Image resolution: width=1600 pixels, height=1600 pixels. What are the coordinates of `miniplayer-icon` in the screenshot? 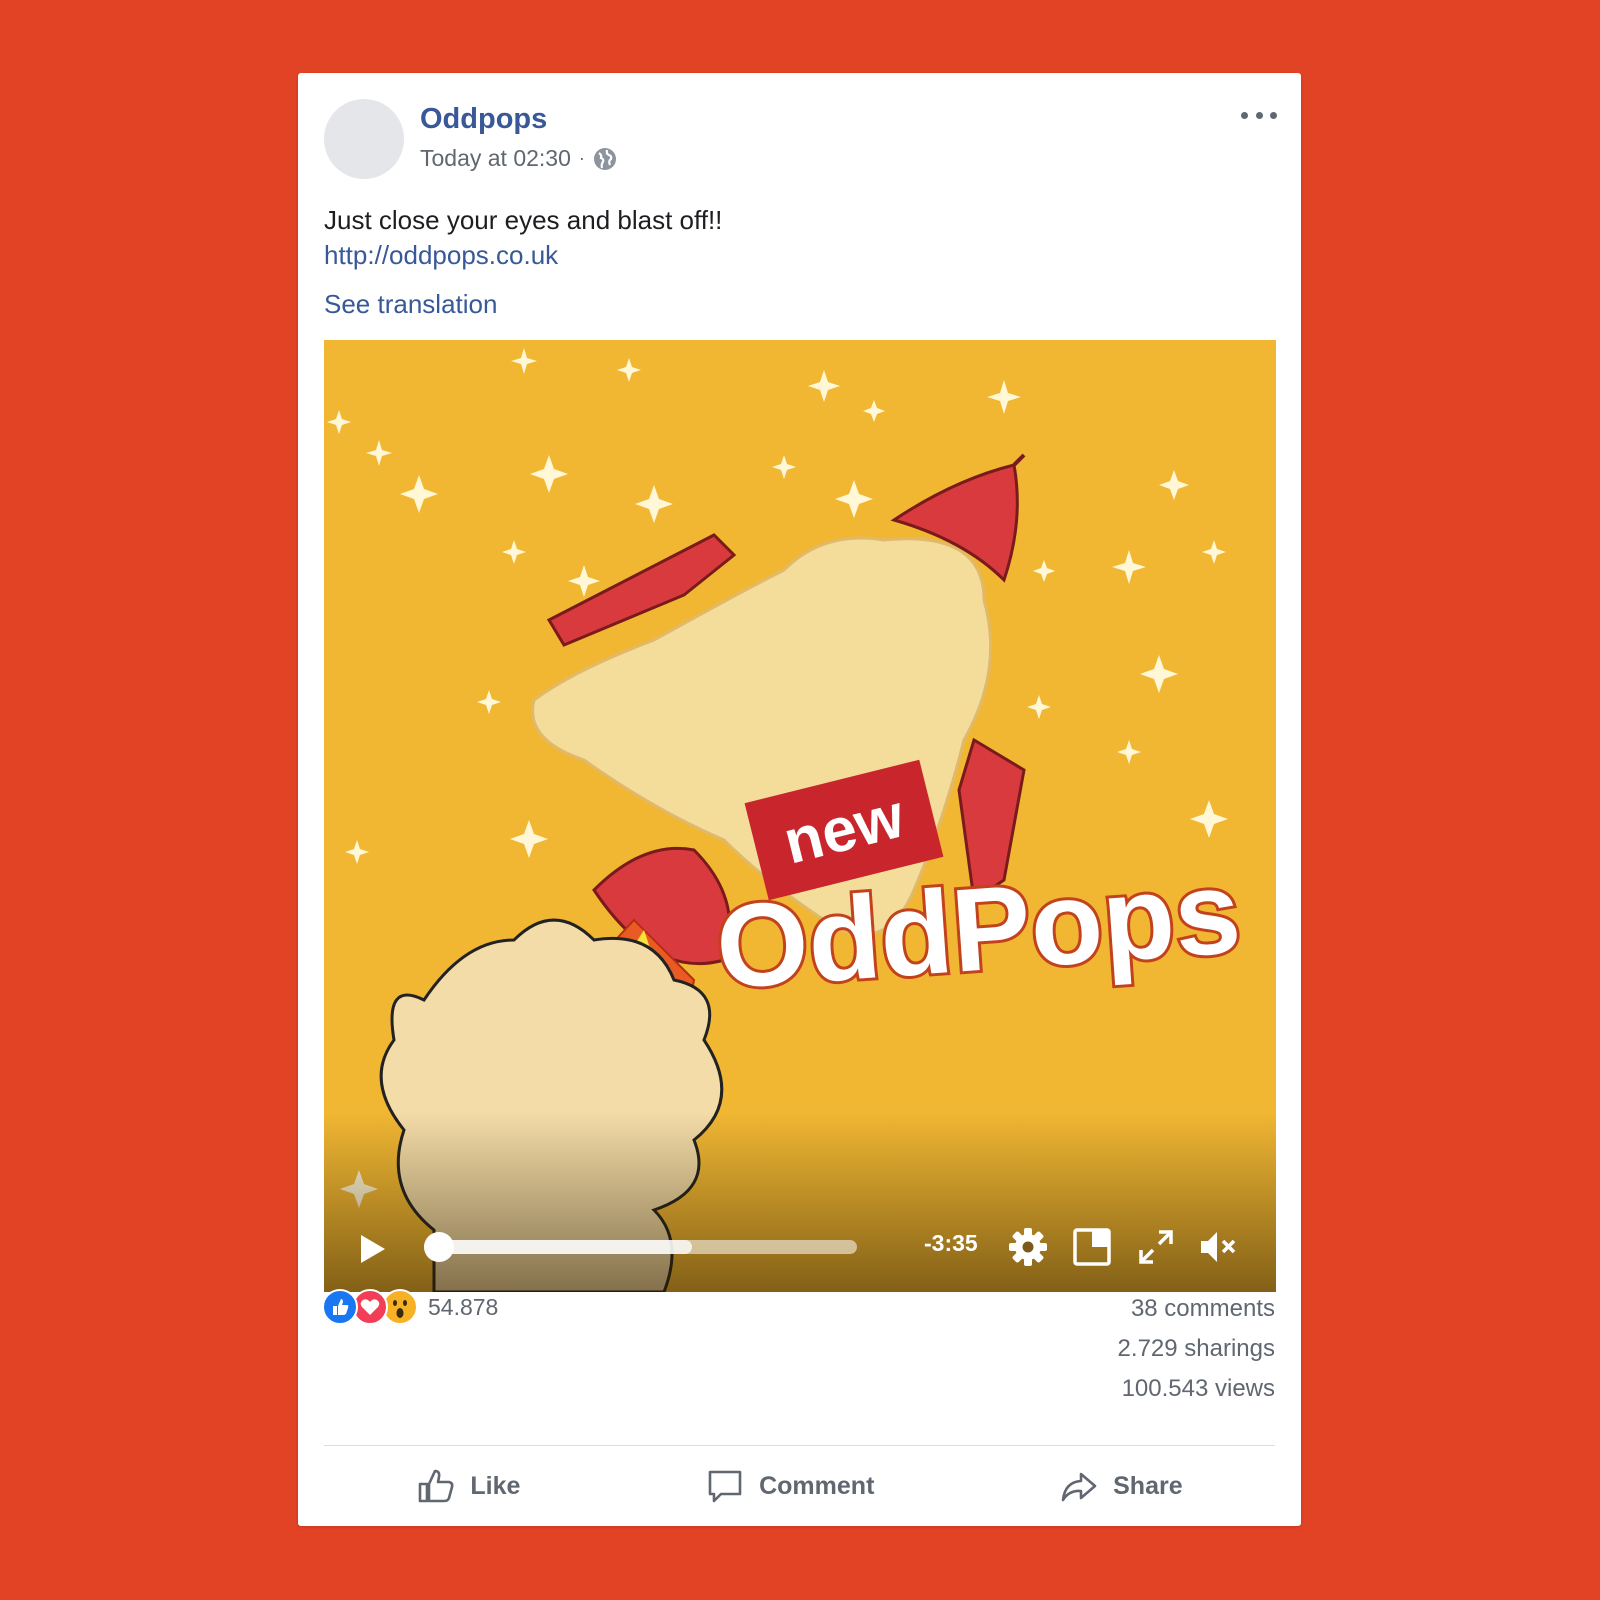 It's located at (1092, 1247).